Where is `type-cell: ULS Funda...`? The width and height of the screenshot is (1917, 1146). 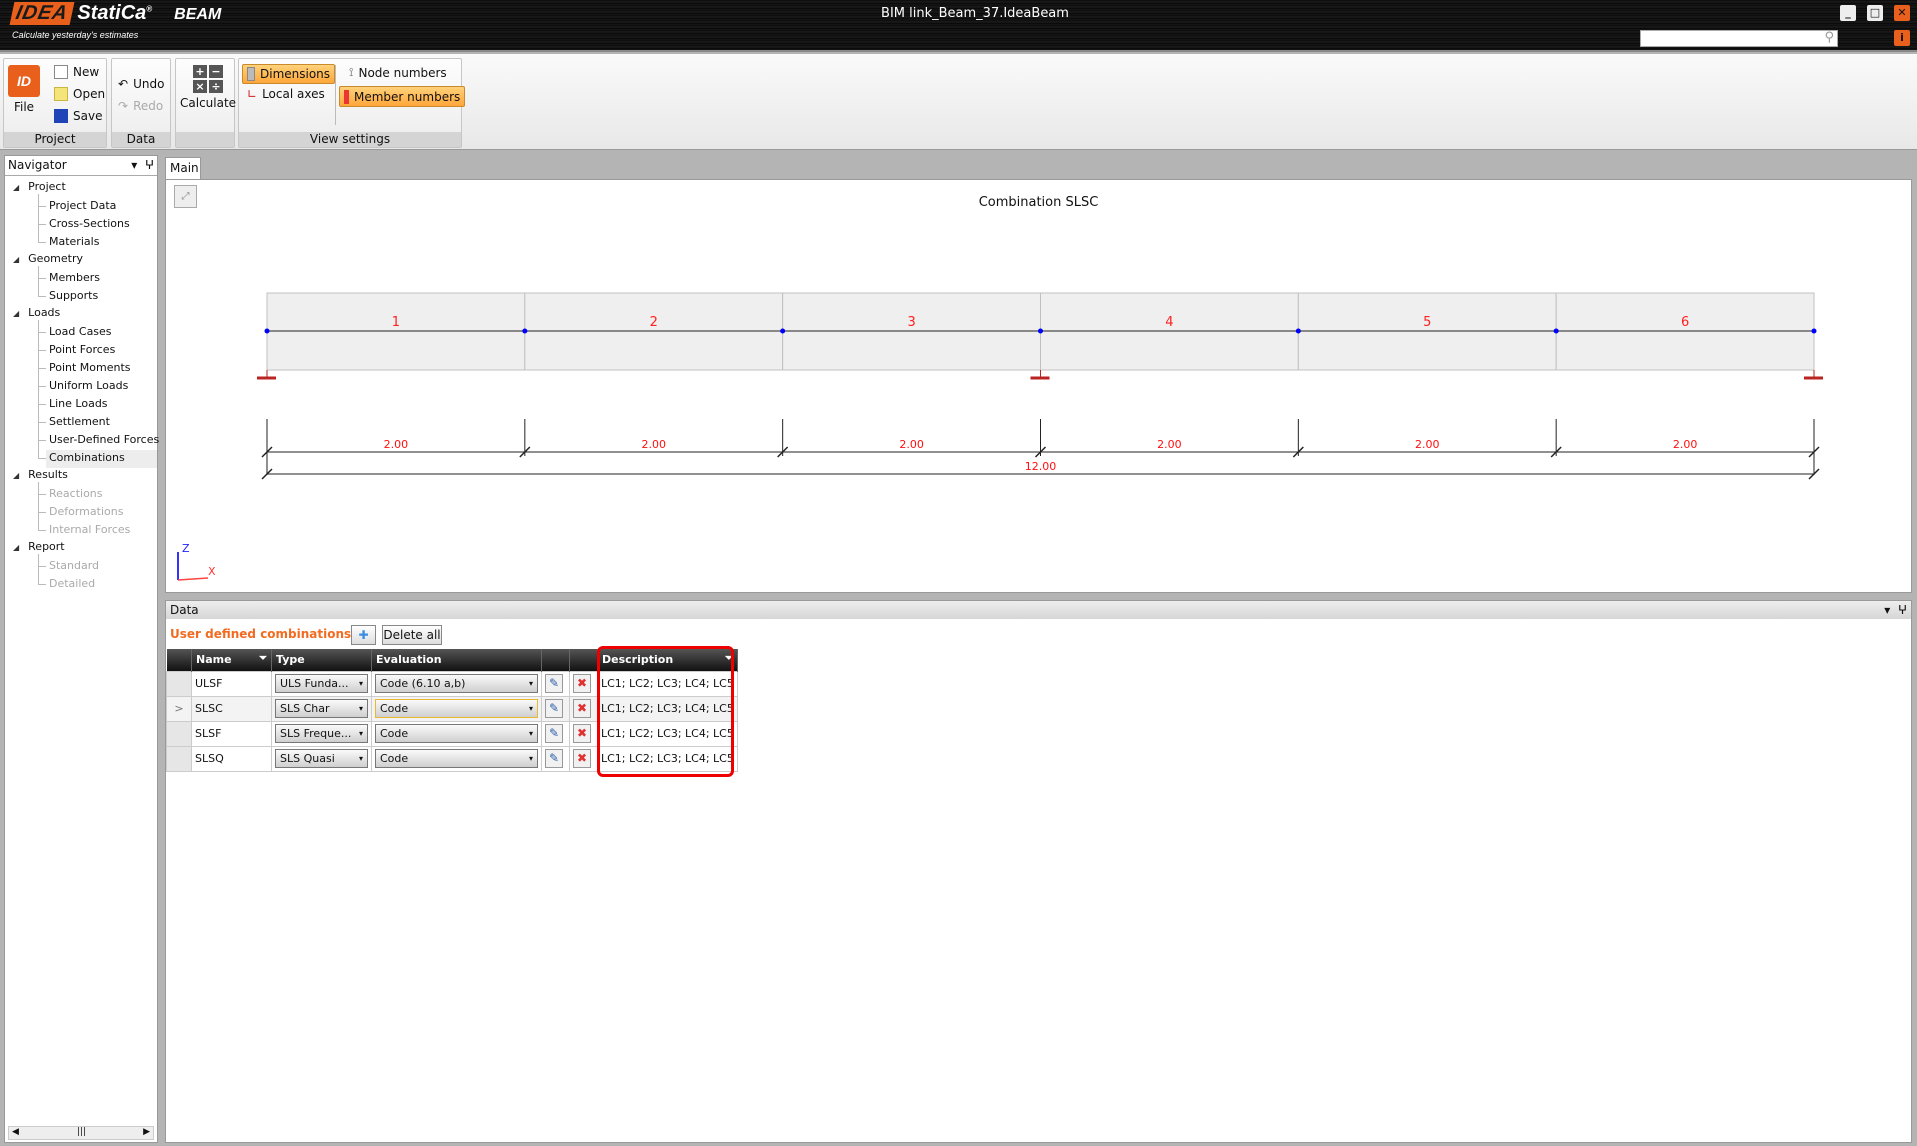
type-cell: ULS Funda... is located at coordinates (321, 683).